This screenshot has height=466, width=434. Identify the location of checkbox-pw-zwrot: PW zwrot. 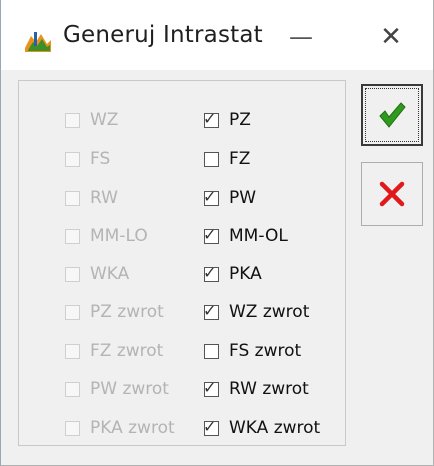
(117, 389).